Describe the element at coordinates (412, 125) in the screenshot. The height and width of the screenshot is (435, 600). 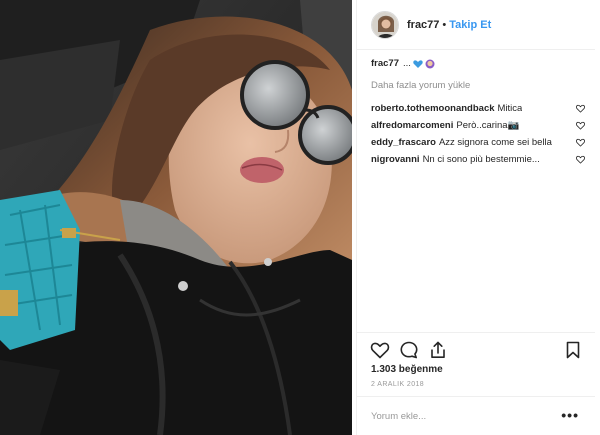
I see `comment-username: alfredomarcomeni` at that location.